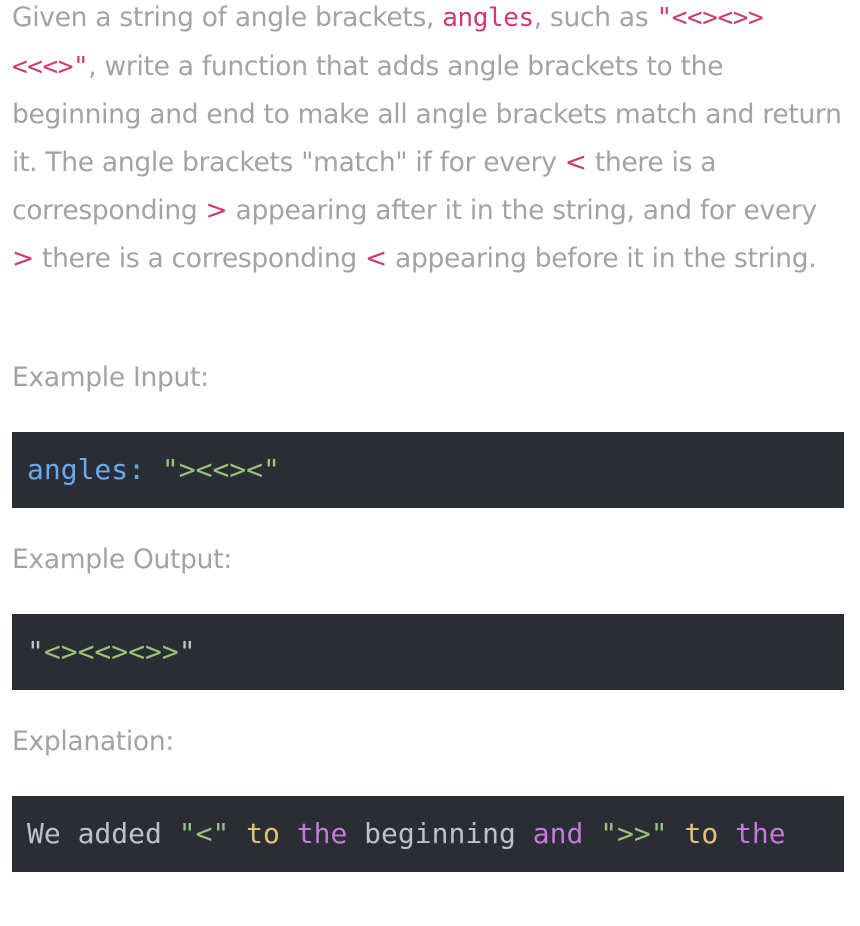  Describe the element at coordinates (428, 470) in the screenshot. I see `example-input-code-block: angles: "><<><"` at that location.